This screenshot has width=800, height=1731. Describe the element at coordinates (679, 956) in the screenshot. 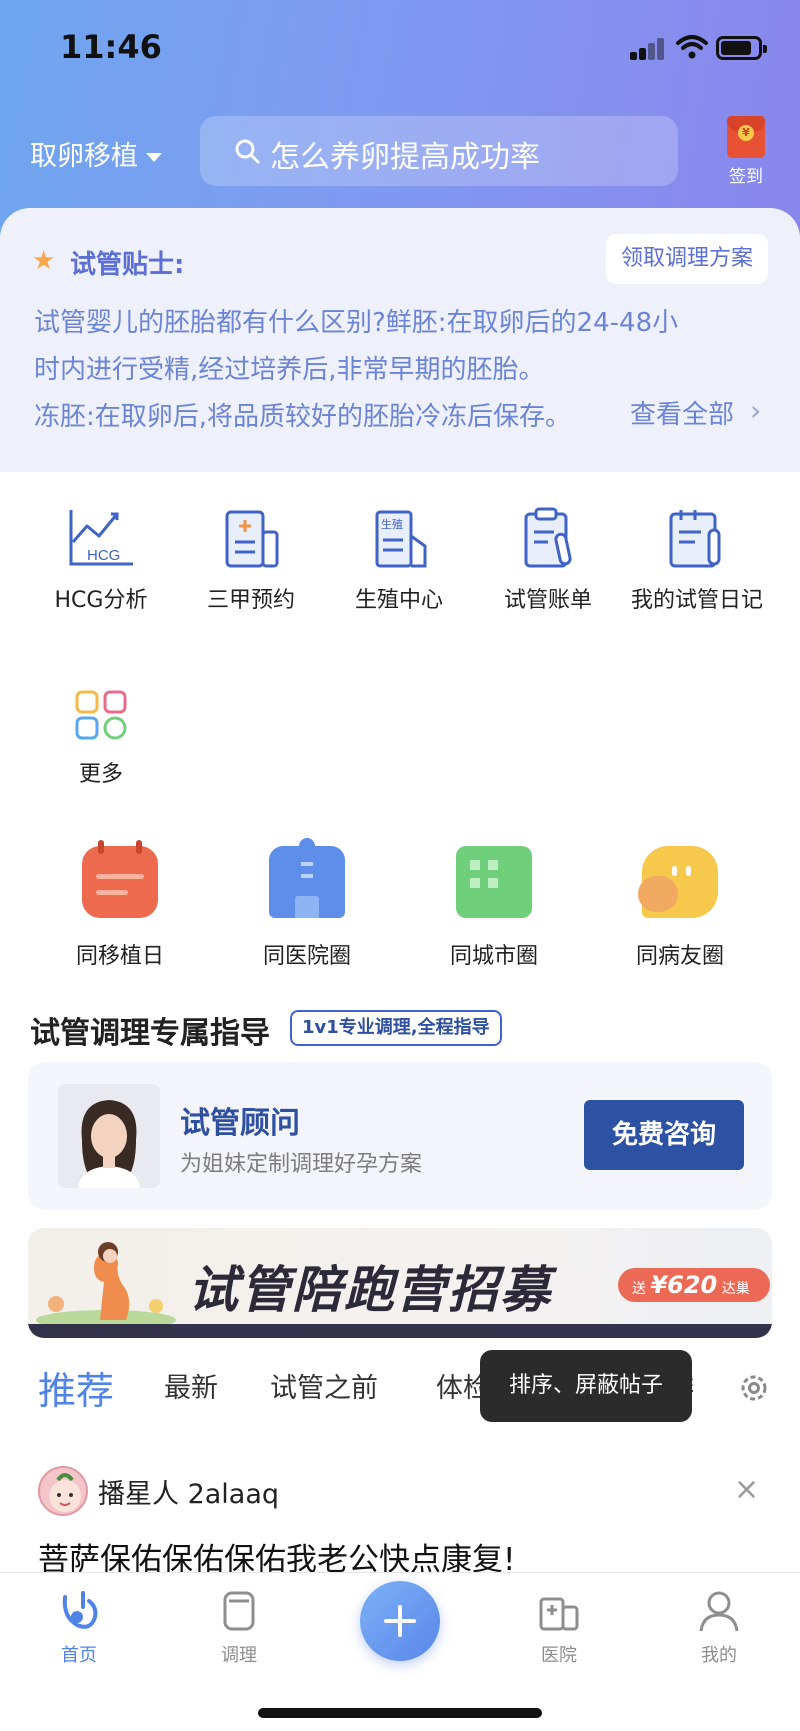

I see `circle-label: 同病友圈` at that location.